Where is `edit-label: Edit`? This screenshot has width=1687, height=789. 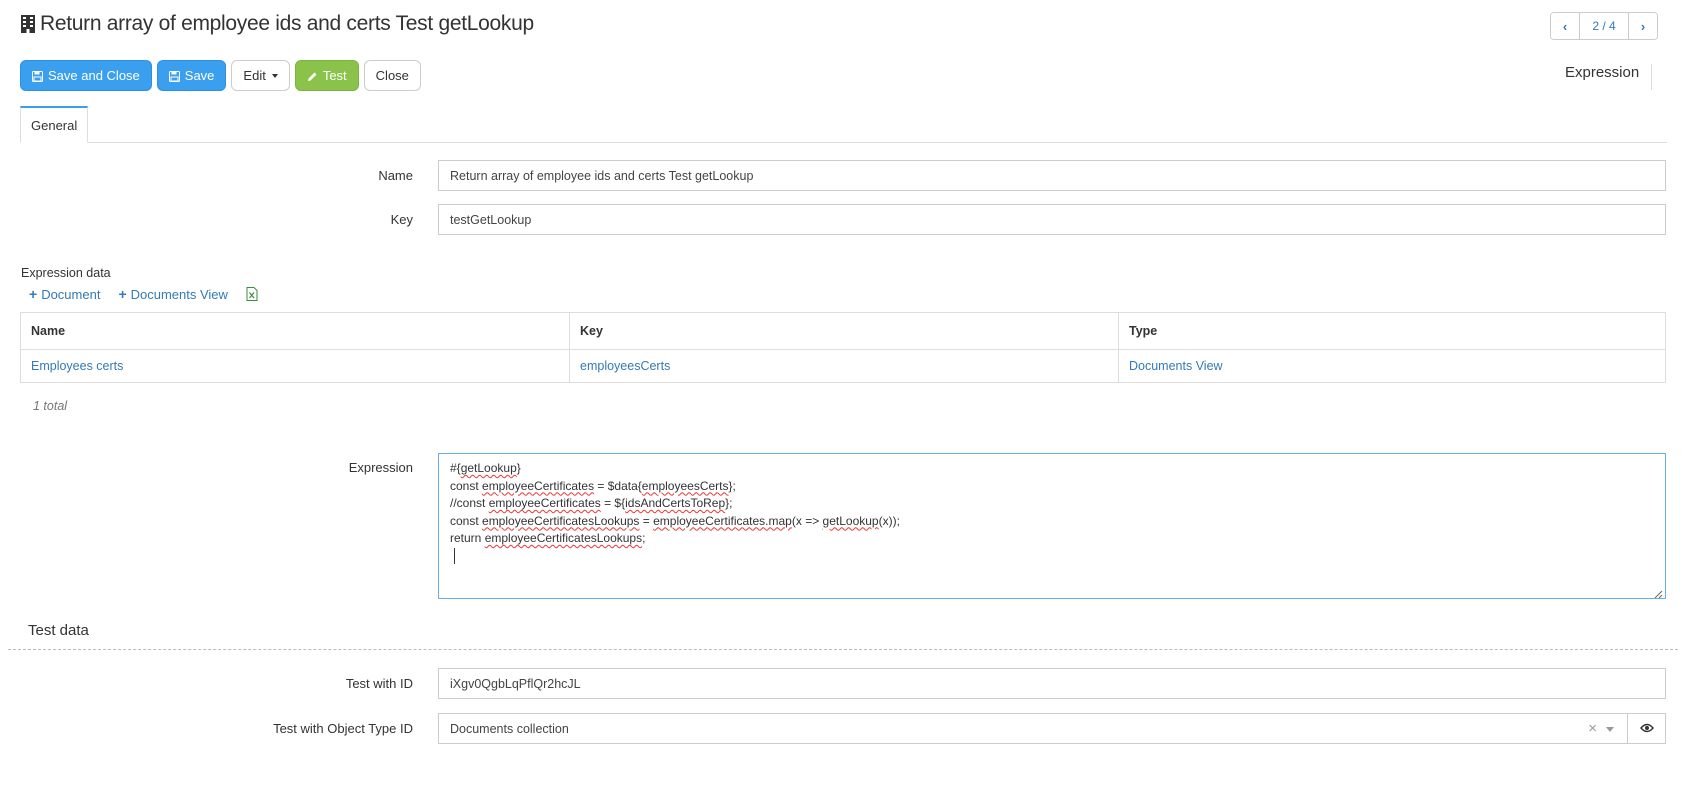
edit-label: Edit is located at coordinates (254, 75).